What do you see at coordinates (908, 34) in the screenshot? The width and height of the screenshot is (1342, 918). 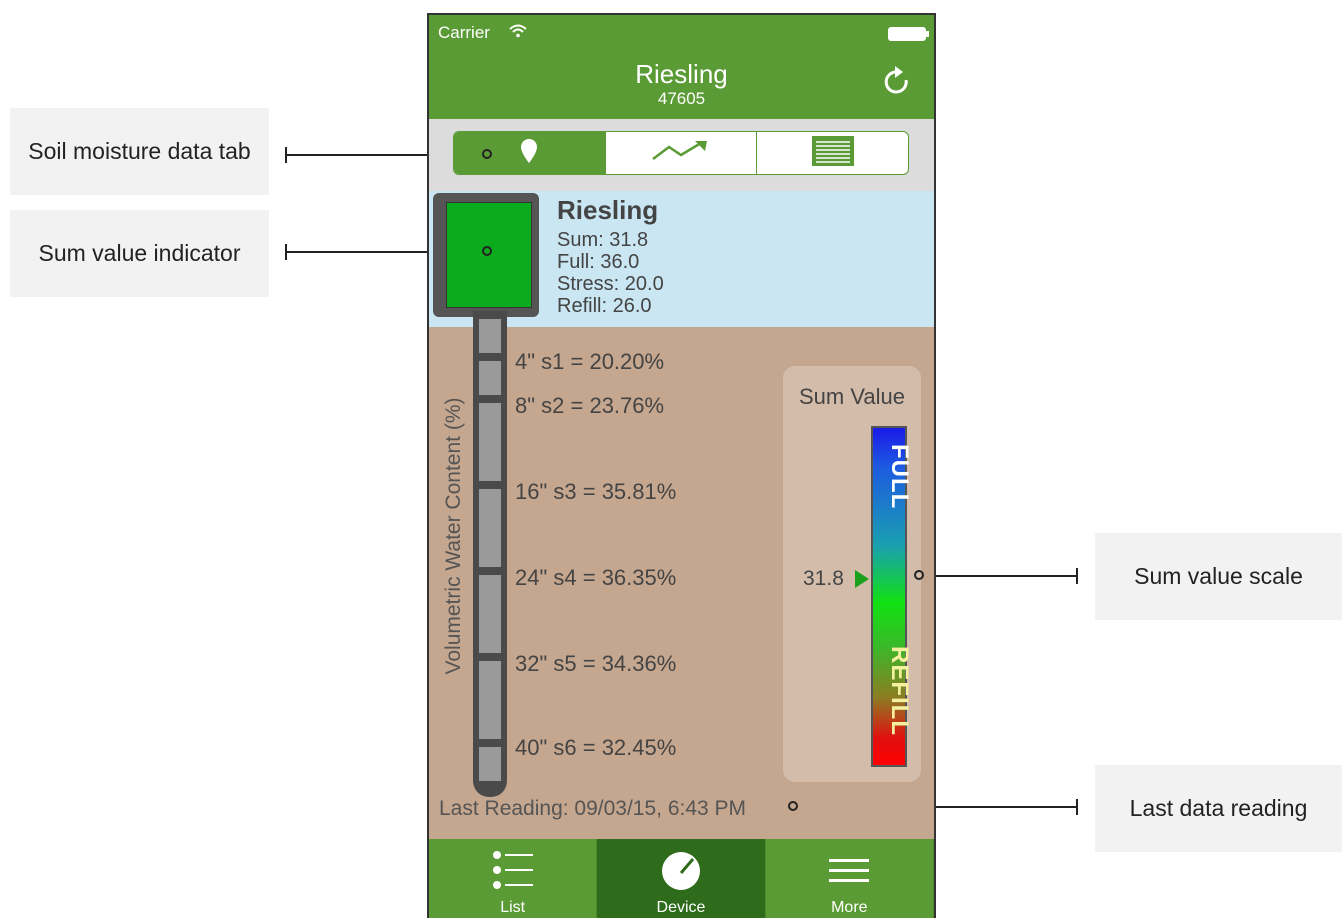 I see `battery-icon` at bounding box center [908, 34].